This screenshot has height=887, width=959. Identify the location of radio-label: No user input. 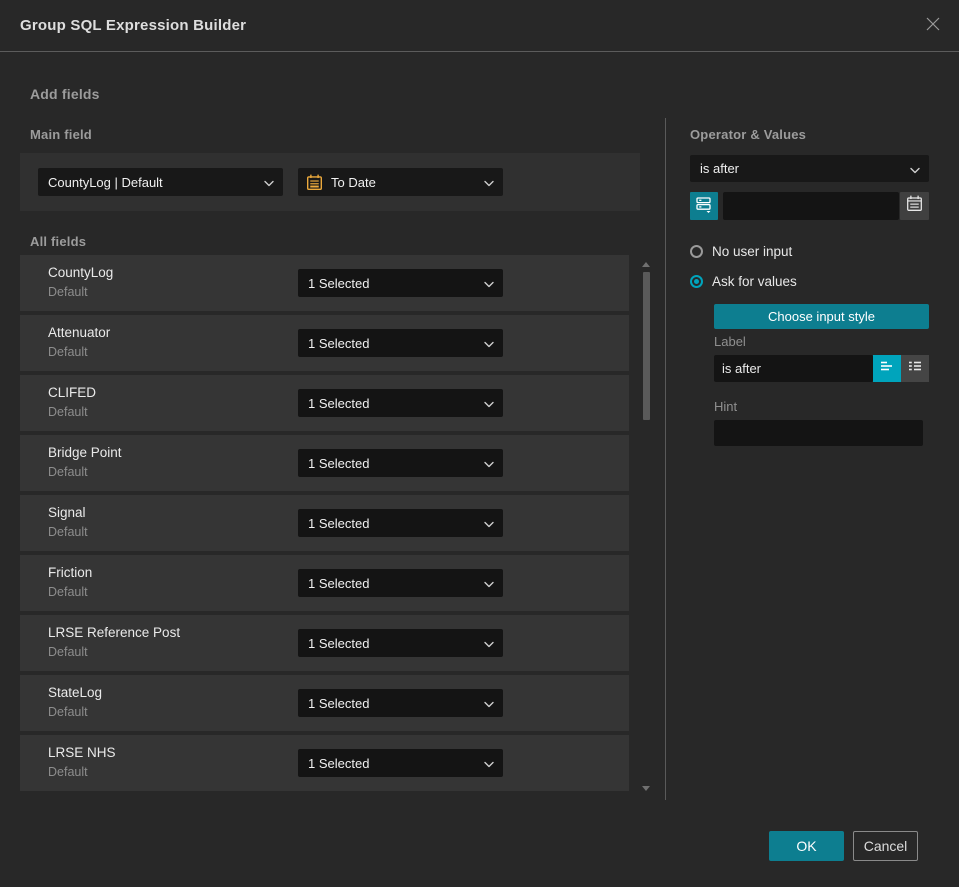
(752, 251).